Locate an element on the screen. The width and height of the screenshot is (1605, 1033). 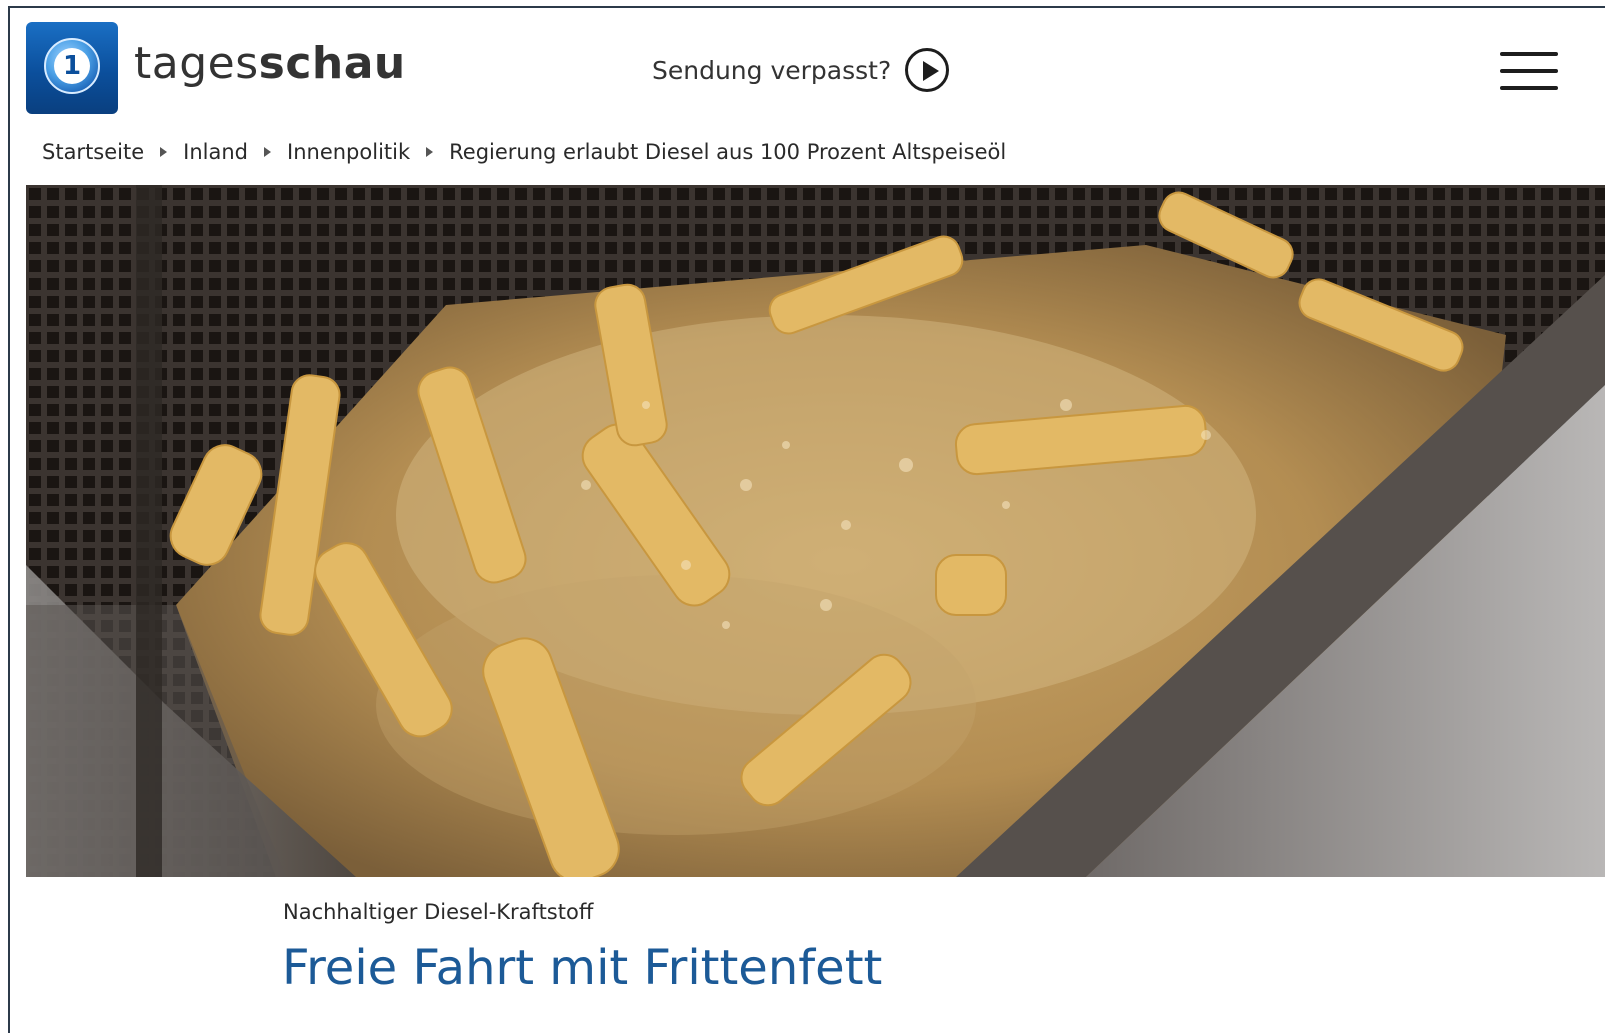
play-circle-icon is located at coordinates (927, 70).